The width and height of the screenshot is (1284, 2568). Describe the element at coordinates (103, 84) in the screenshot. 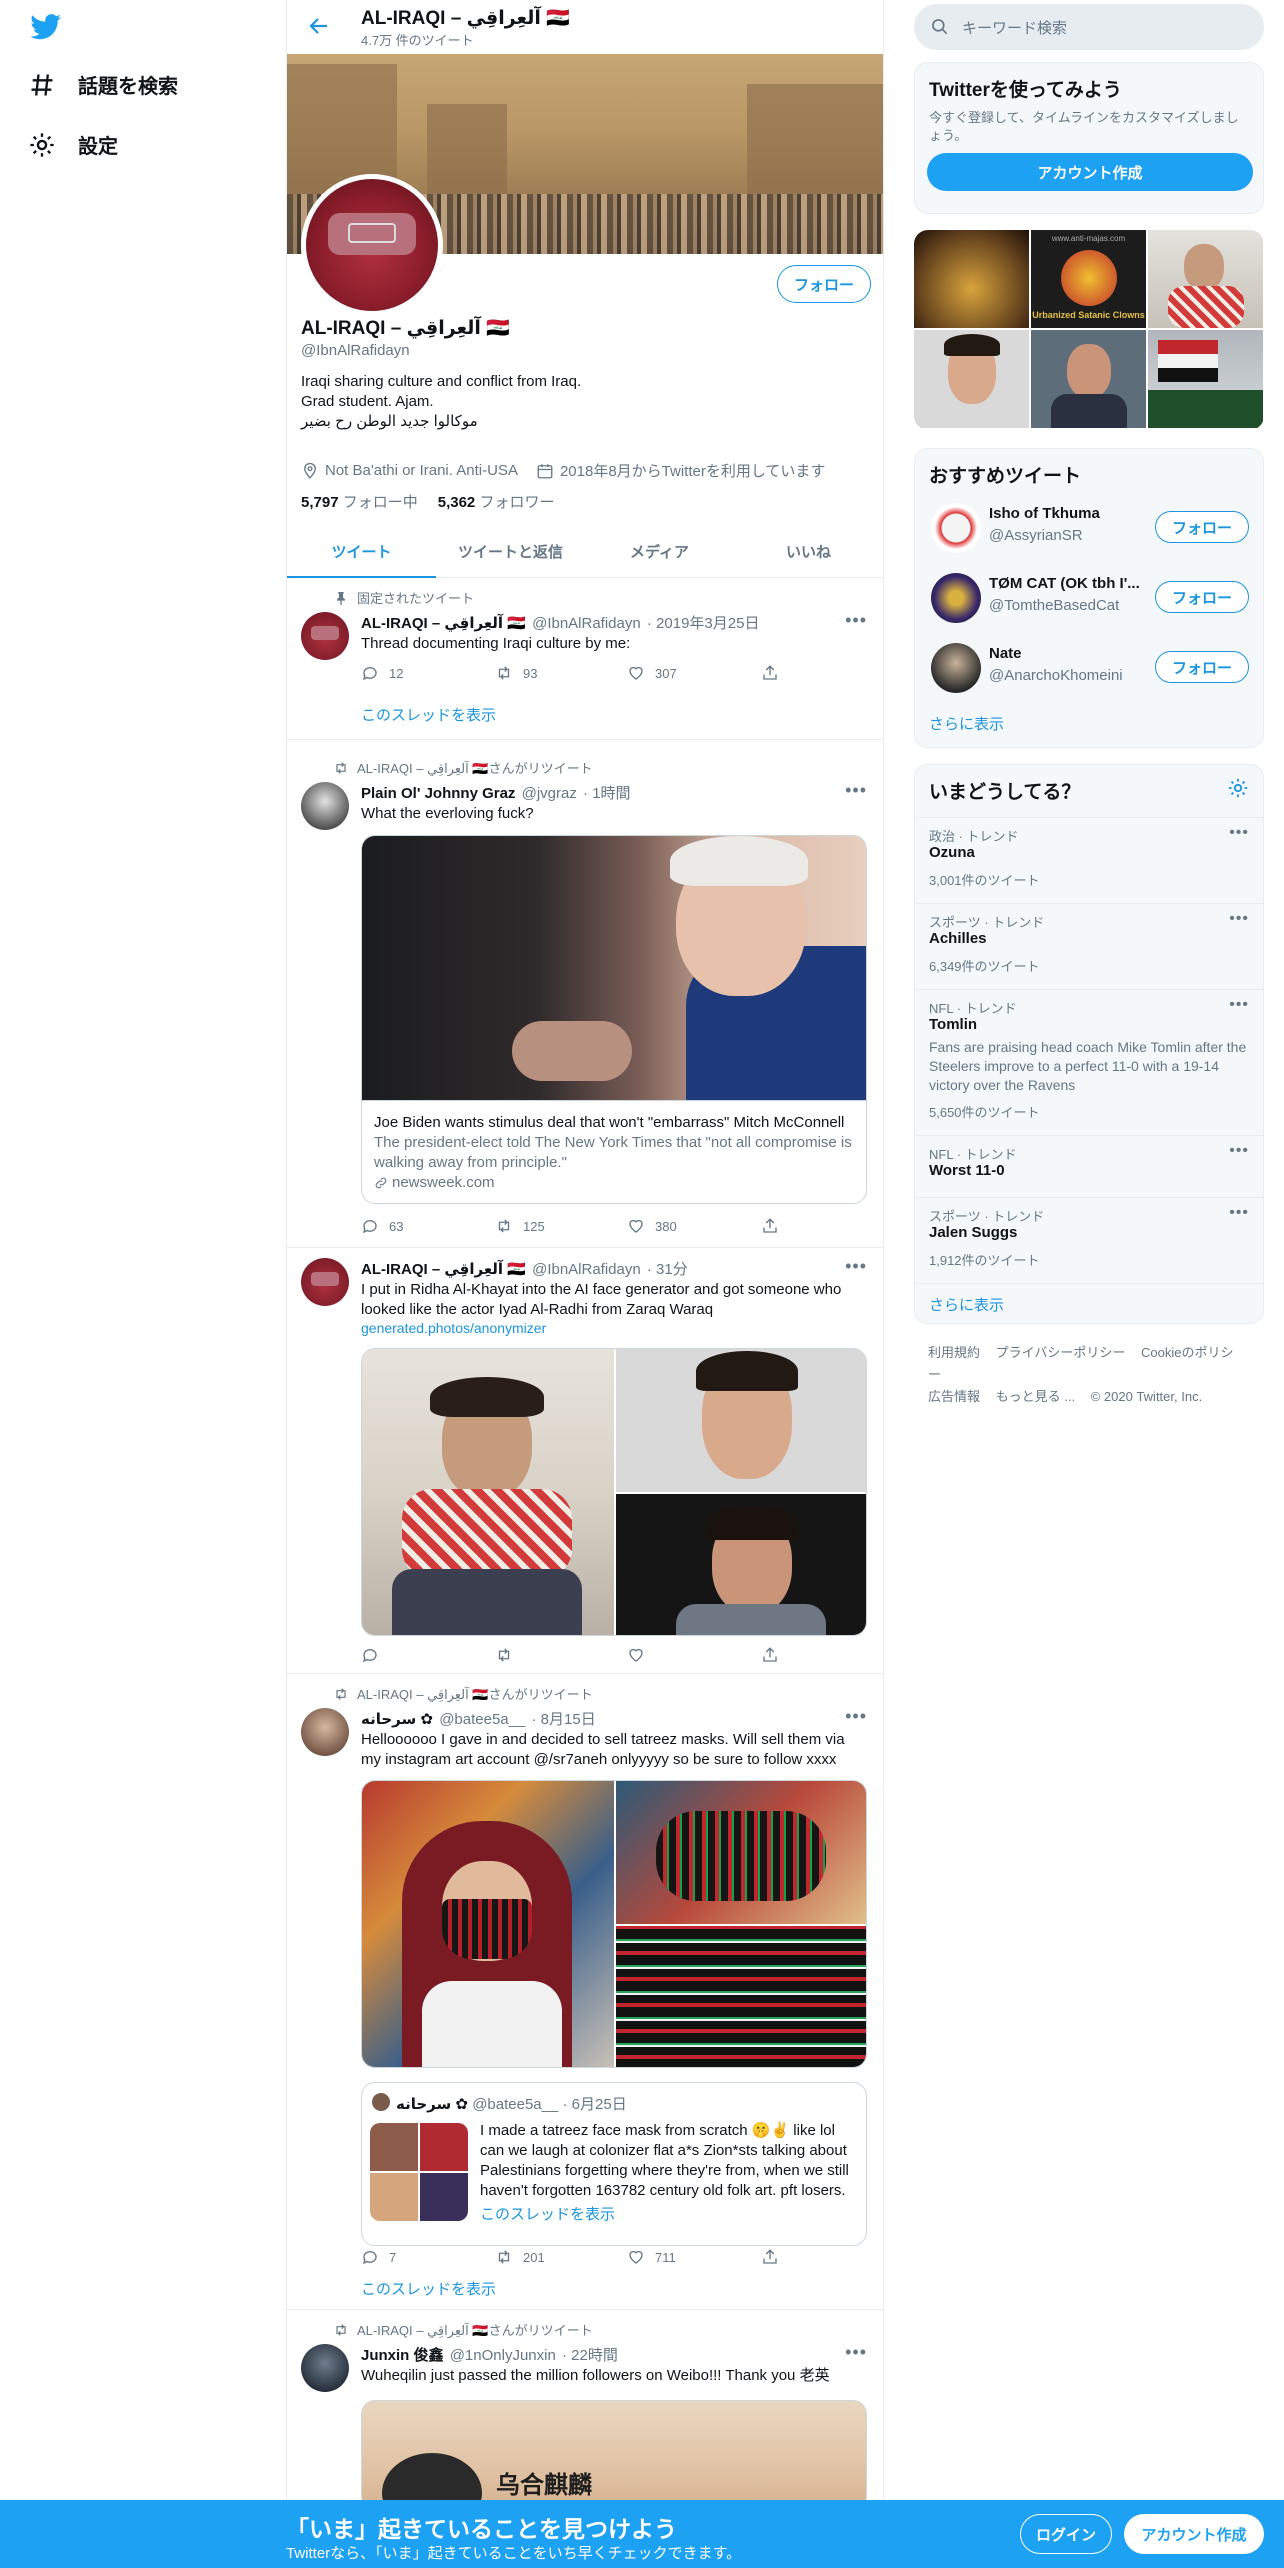

I see `nav-explore: 話題を検索` at that location.